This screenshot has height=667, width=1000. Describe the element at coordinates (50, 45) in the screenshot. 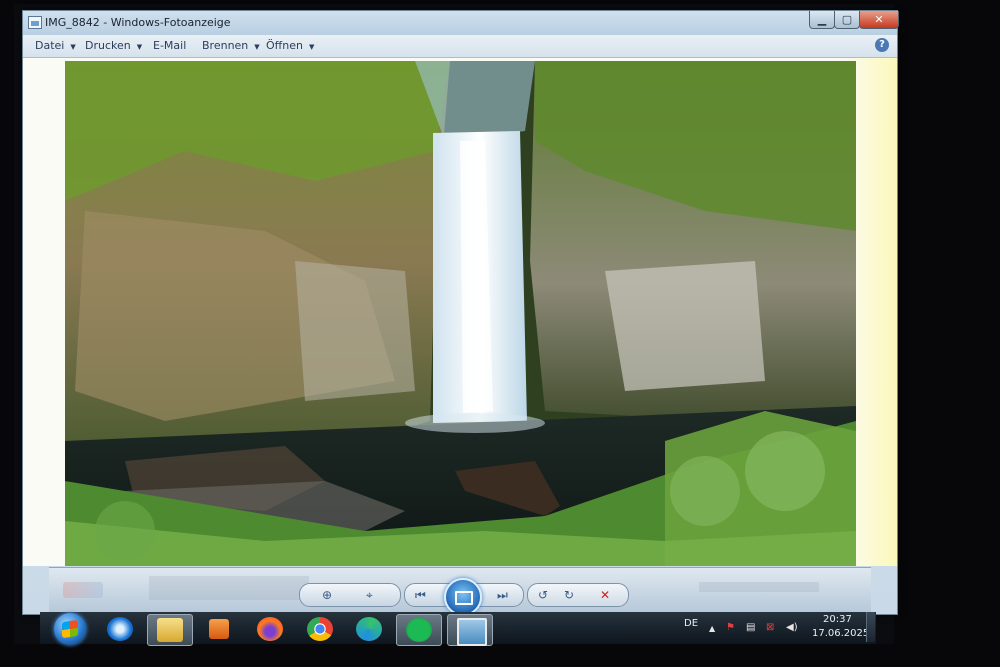

I see `menu-datei-label: Datei` at that location.